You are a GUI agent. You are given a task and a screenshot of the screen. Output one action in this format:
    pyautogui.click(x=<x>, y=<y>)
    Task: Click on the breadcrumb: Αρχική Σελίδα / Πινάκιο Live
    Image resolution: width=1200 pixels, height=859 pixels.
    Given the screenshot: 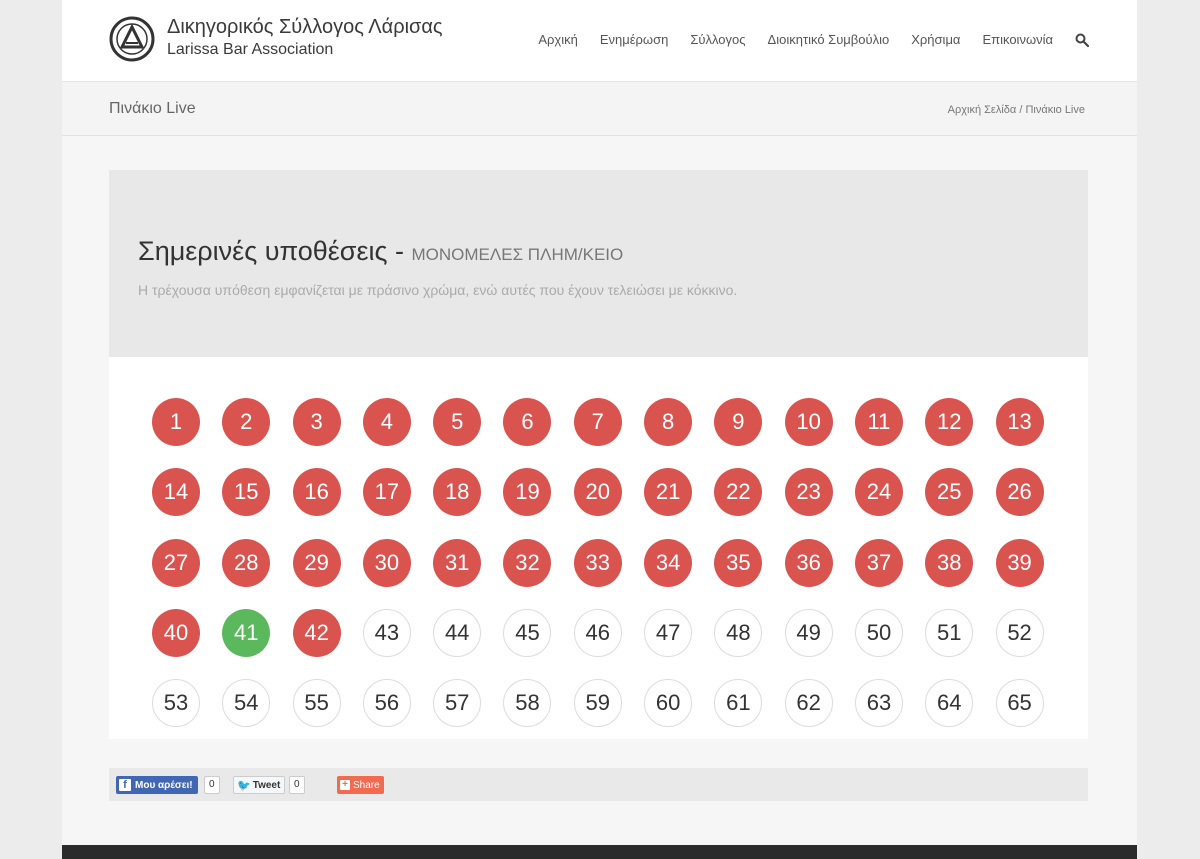 What is the action you would take?
    pyautogui.click(x=1016, y=110)
    